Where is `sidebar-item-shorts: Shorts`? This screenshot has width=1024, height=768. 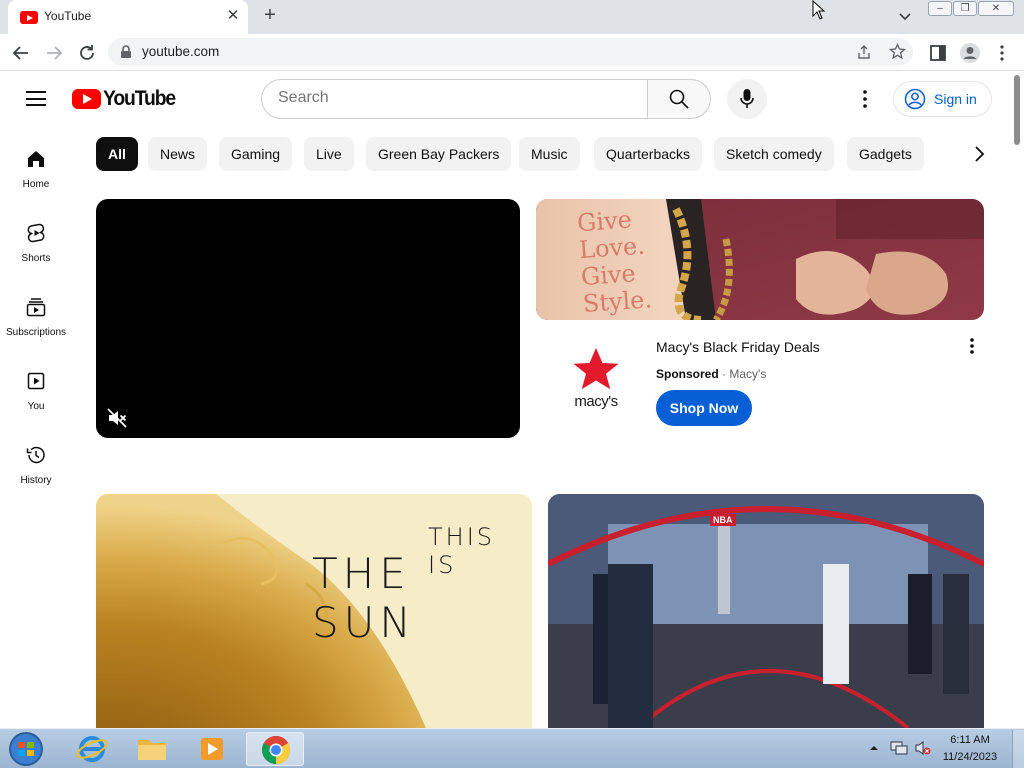 sidebar-item-shorts: Shorts is located at coordinates (36, 243).